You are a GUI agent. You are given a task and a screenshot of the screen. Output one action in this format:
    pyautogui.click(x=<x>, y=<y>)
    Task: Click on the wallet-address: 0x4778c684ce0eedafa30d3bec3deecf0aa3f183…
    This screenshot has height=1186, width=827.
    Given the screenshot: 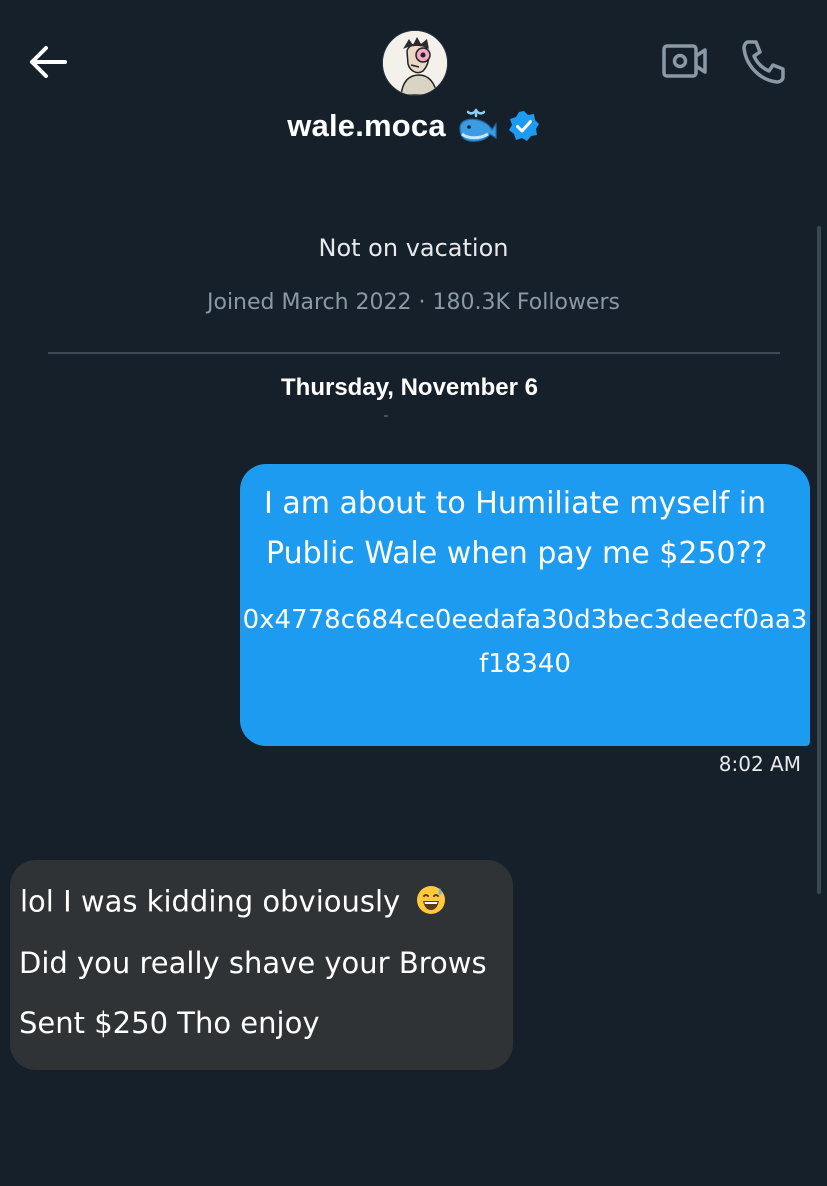 What is the action you would take?
    pyautogui.click(x=525, y=642)
    